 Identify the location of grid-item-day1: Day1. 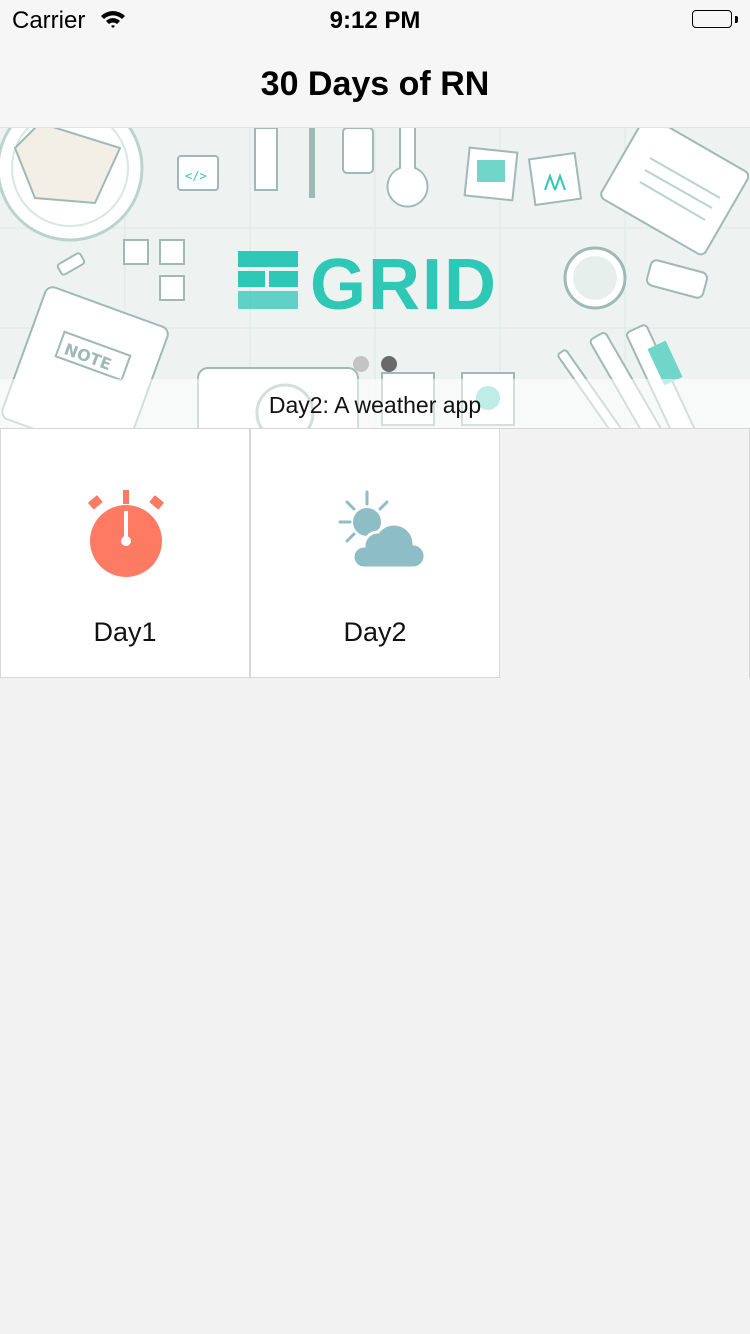
(125, 553).